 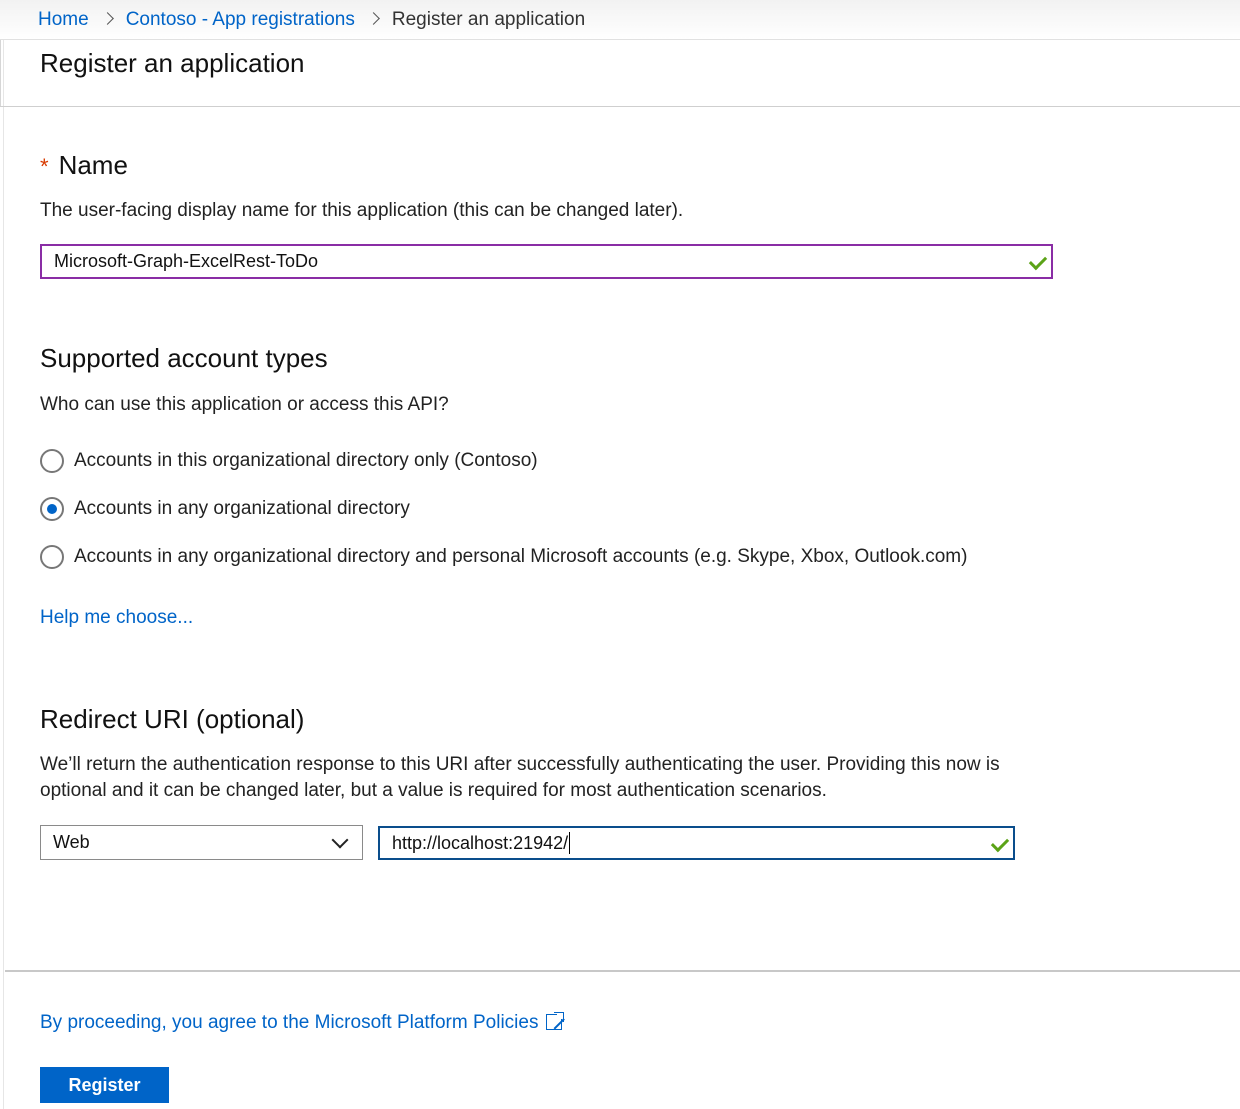 I want to click on header-divider, so click(x=620, y=106).